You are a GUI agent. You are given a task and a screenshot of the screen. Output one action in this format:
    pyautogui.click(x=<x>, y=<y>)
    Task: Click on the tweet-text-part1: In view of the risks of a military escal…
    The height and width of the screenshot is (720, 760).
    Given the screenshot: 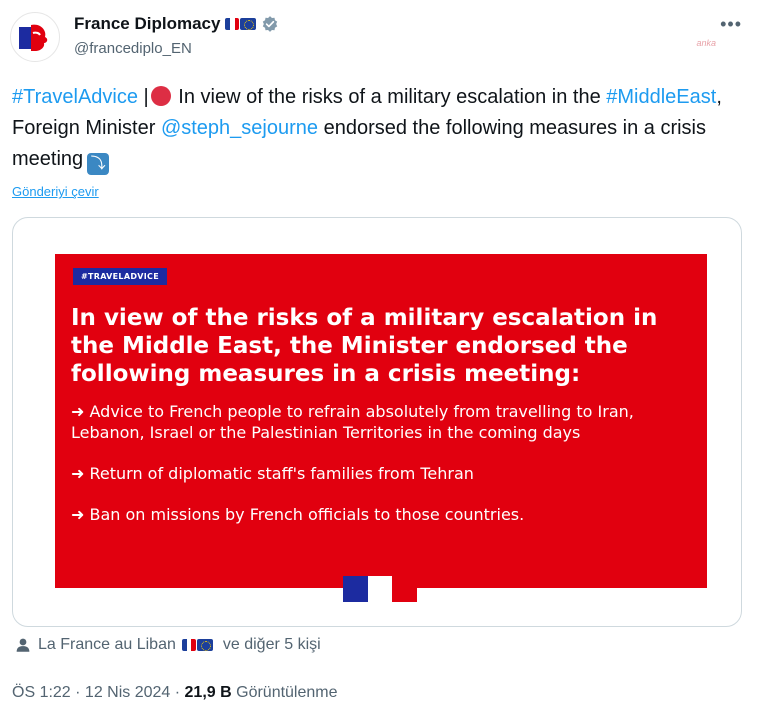 What is the action you would take?
    pyautogui.click(x=389, y=97)
    